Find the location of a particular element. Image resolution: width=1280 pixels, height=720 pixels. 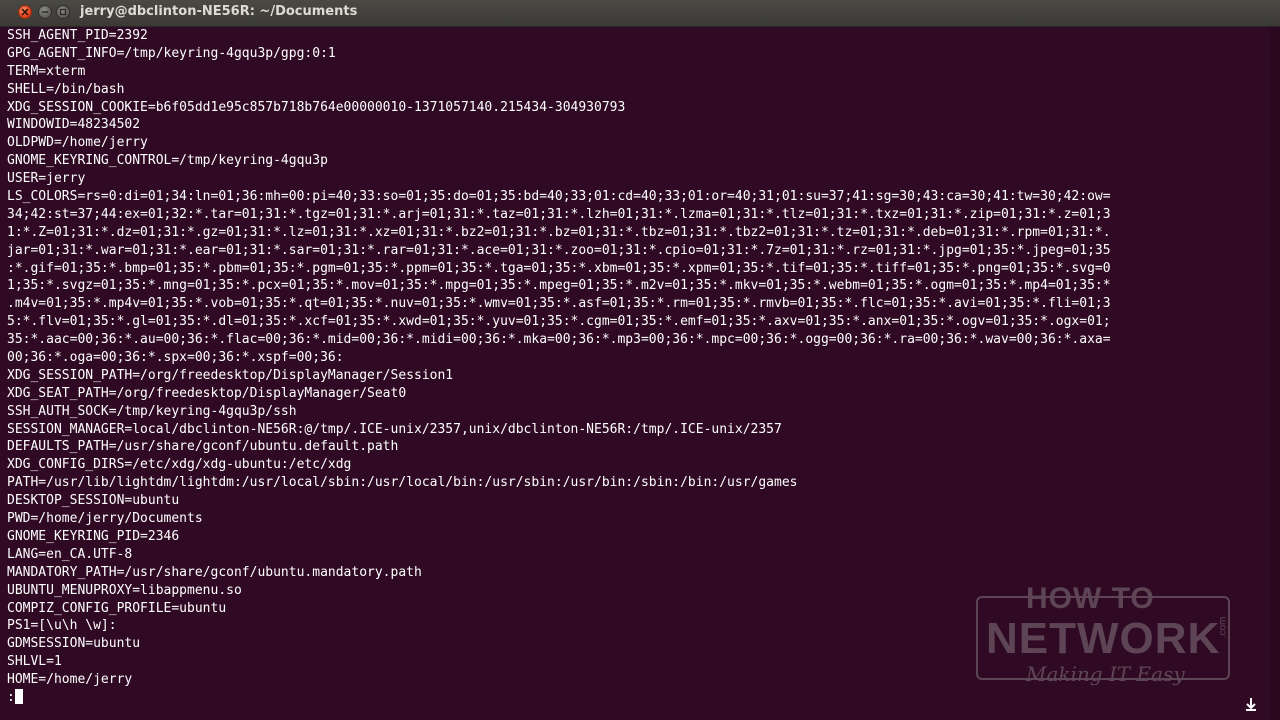

close-icon is located at coordinates (25, 12).